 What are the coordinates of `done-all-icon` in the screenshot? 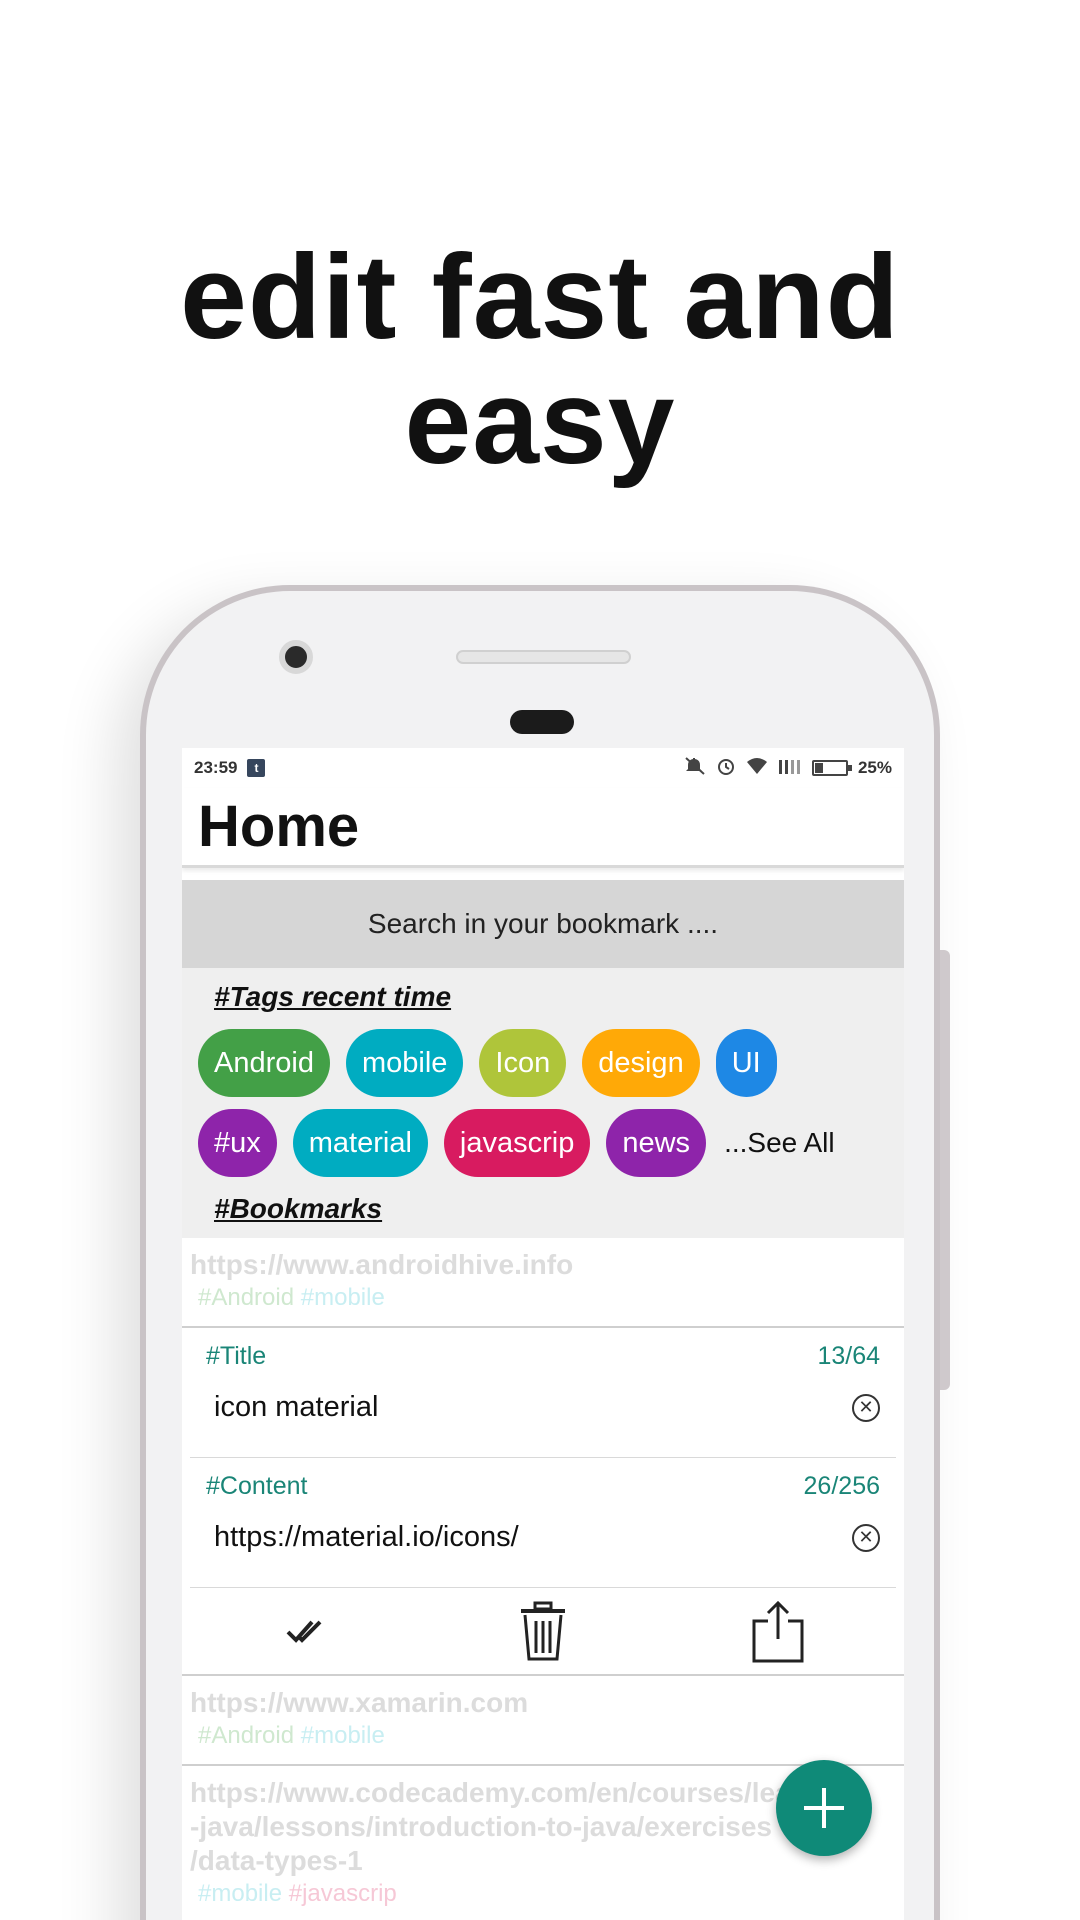 It's located at (308, 1631).